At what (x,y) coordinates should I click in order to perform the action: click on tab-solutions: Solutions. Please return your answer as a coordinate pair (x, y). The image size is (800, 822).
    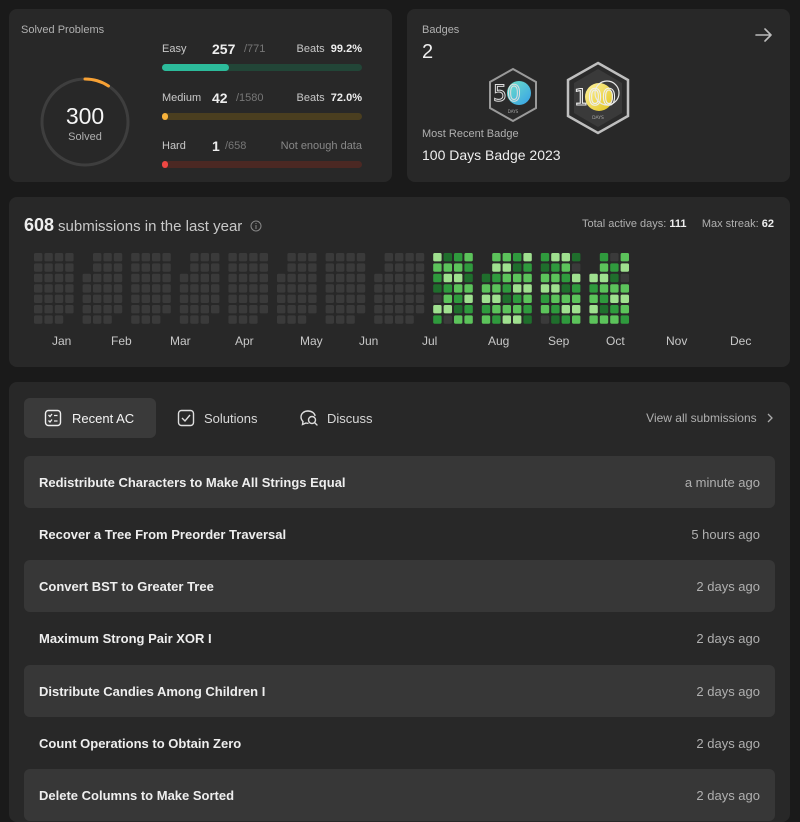
    Looking at the image, I should click on (224, 418).